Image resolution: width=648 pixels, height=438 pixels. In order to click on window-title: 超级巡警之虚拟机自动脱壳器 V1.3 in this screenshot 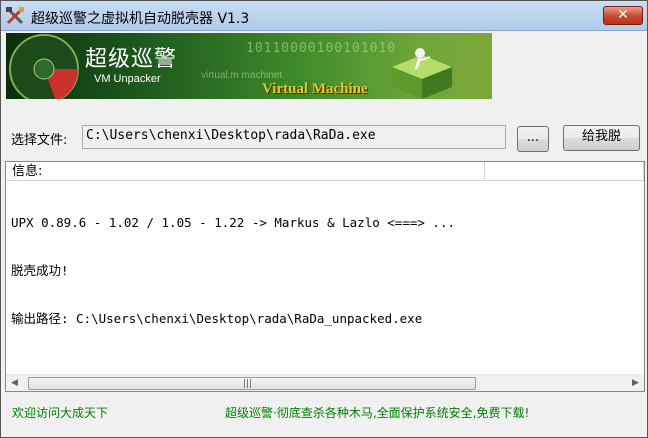, I will do `click(140, 19)`.